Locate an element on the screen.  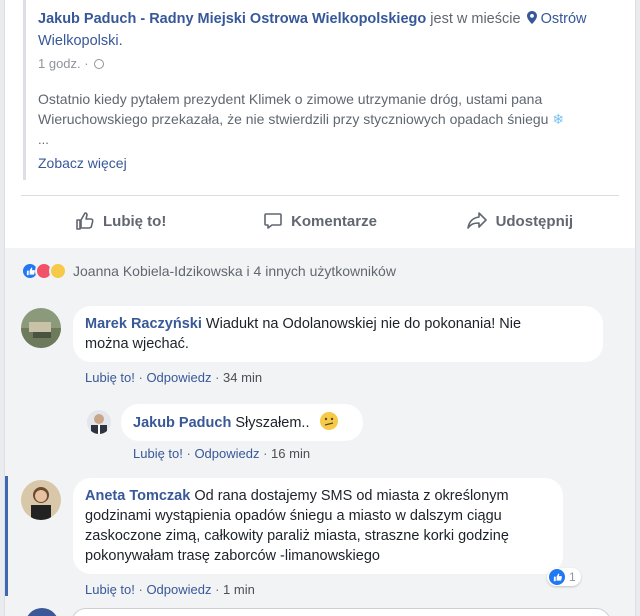
like-count: 1 is located at coordinates (572, 577).